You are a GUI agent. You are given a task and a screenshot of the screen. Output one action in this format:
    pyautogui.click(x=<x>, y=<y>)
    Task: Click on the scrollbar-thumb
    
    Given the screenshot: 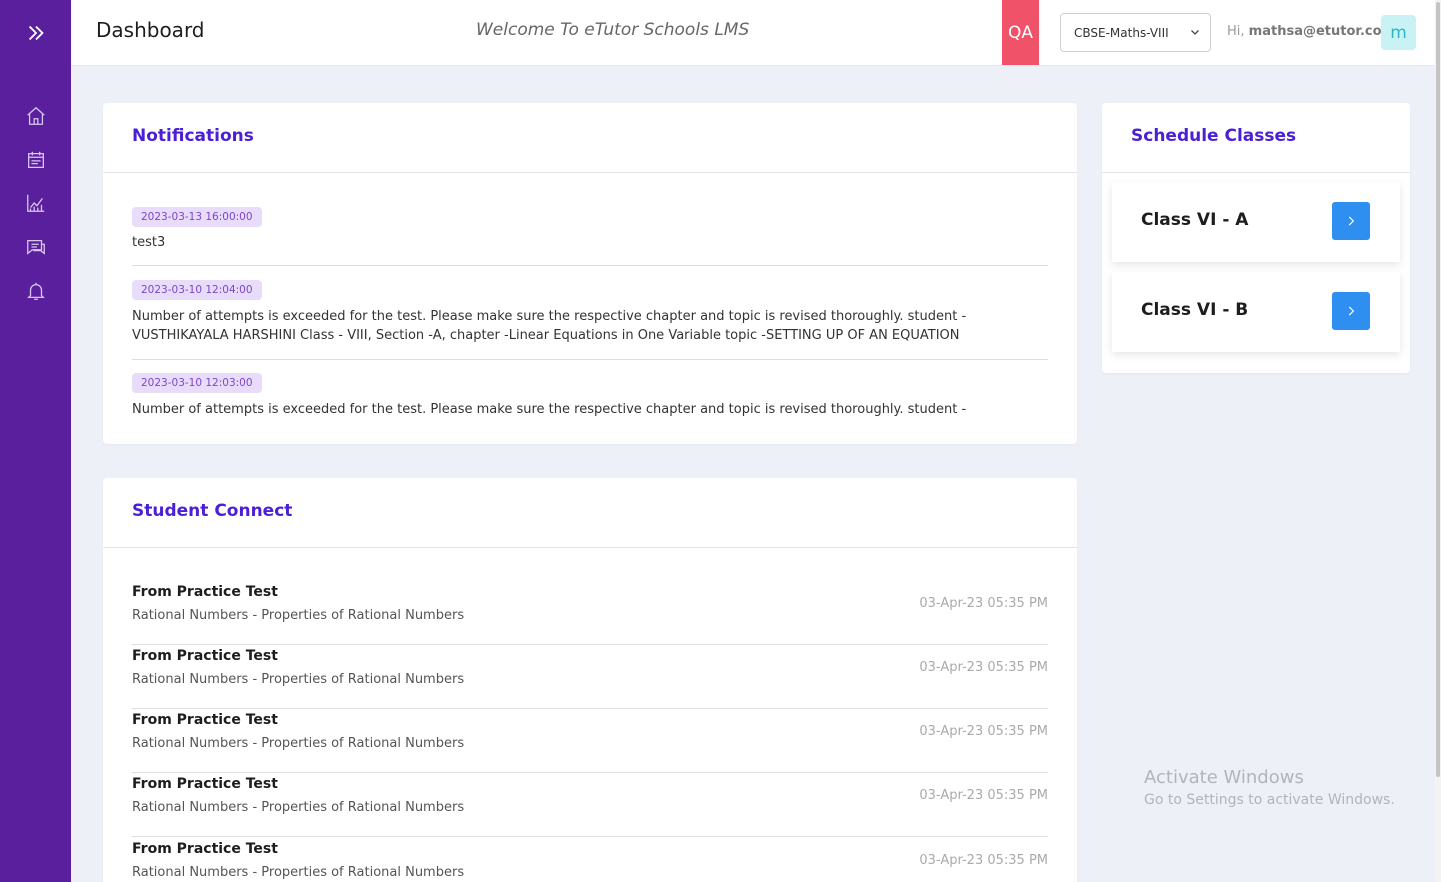 What is the action you would take?
    pyautogui.click(x=1438, y=389)
    